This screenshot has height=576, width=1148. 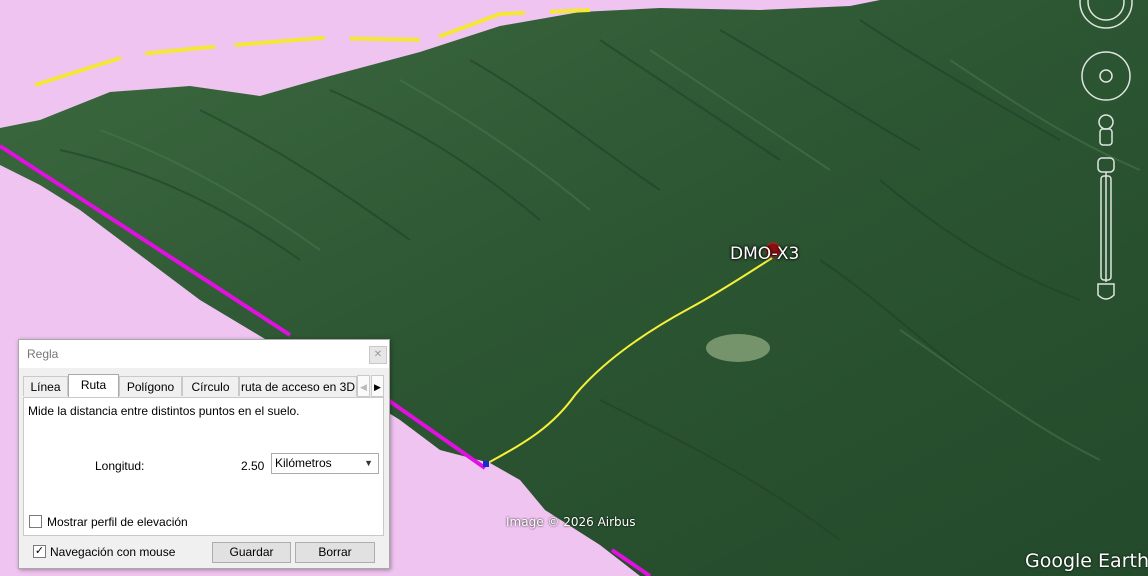 I want to click on mouse-navigation-label: Navegación con mouse, so click(x=112, y=552).